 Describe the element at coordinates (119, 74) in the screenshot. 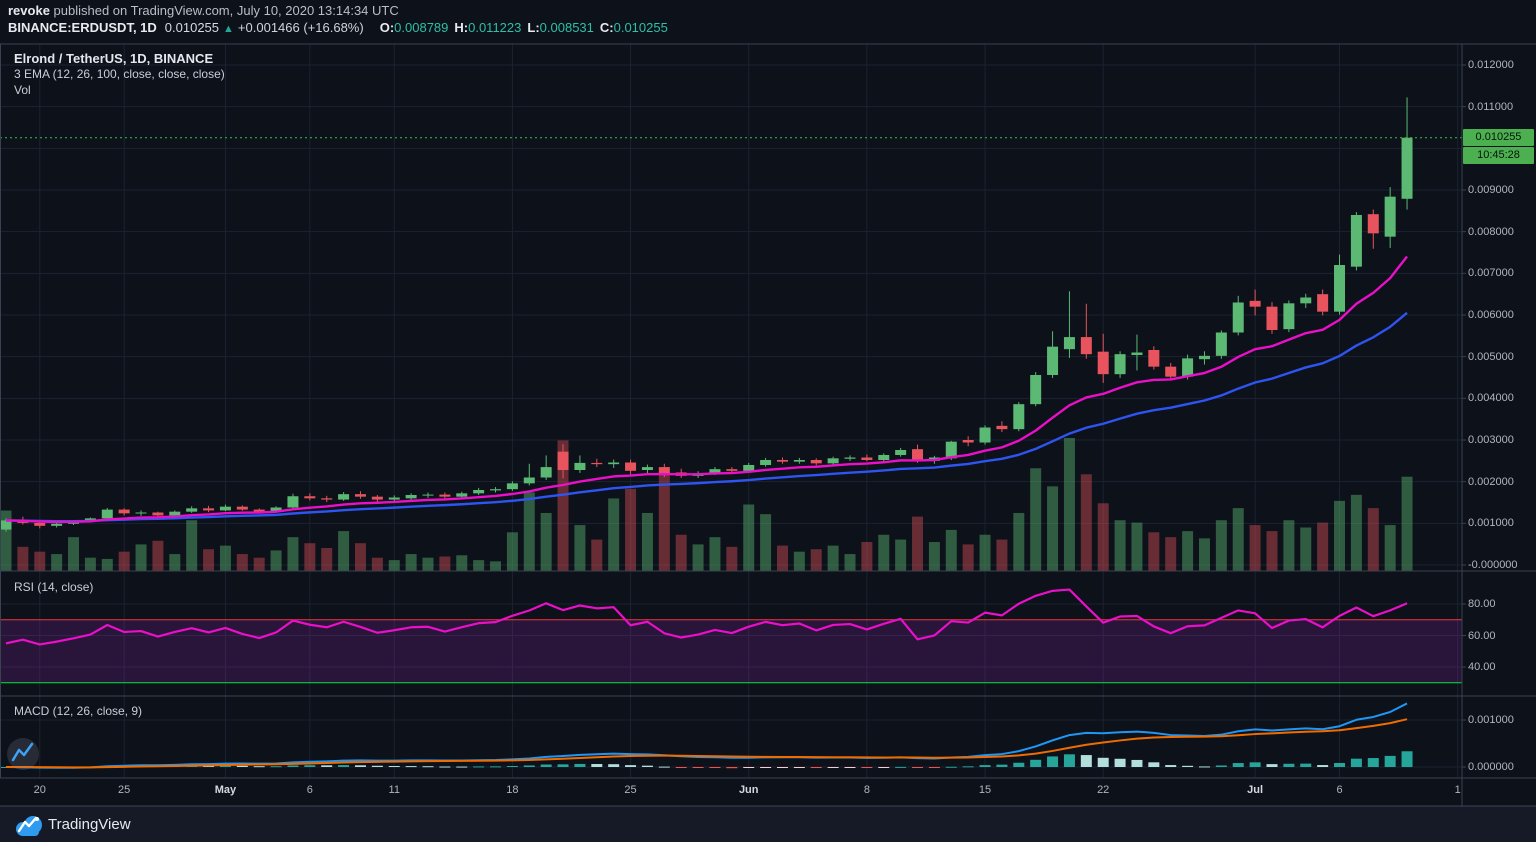

I see `ema-legend: 3 EMA (12, 26, 100, close, close, close)` at that location.